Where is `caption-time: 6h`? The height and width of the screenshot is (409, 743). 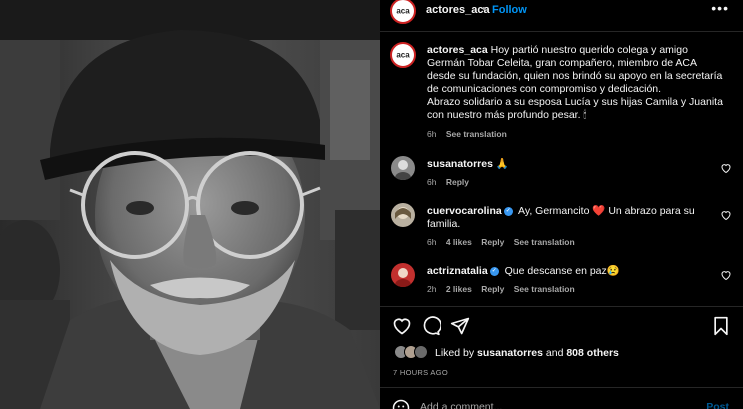
caption-time: 6h is located at coordinates (432, 134).